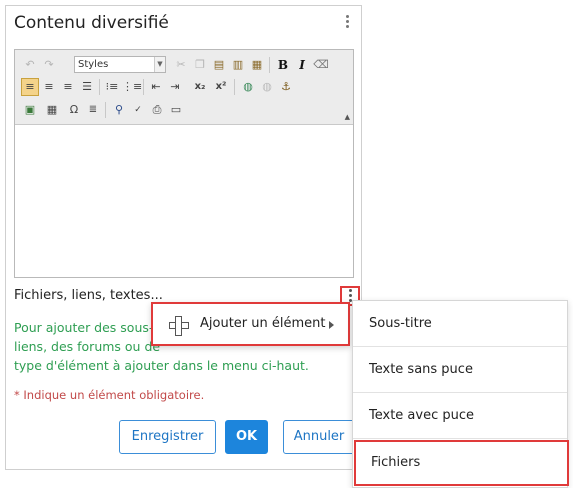  What do you see at coordinates (49, 65) in the screenshot?
I see `redo-icon: ↷` at bounding box center [49, 65].